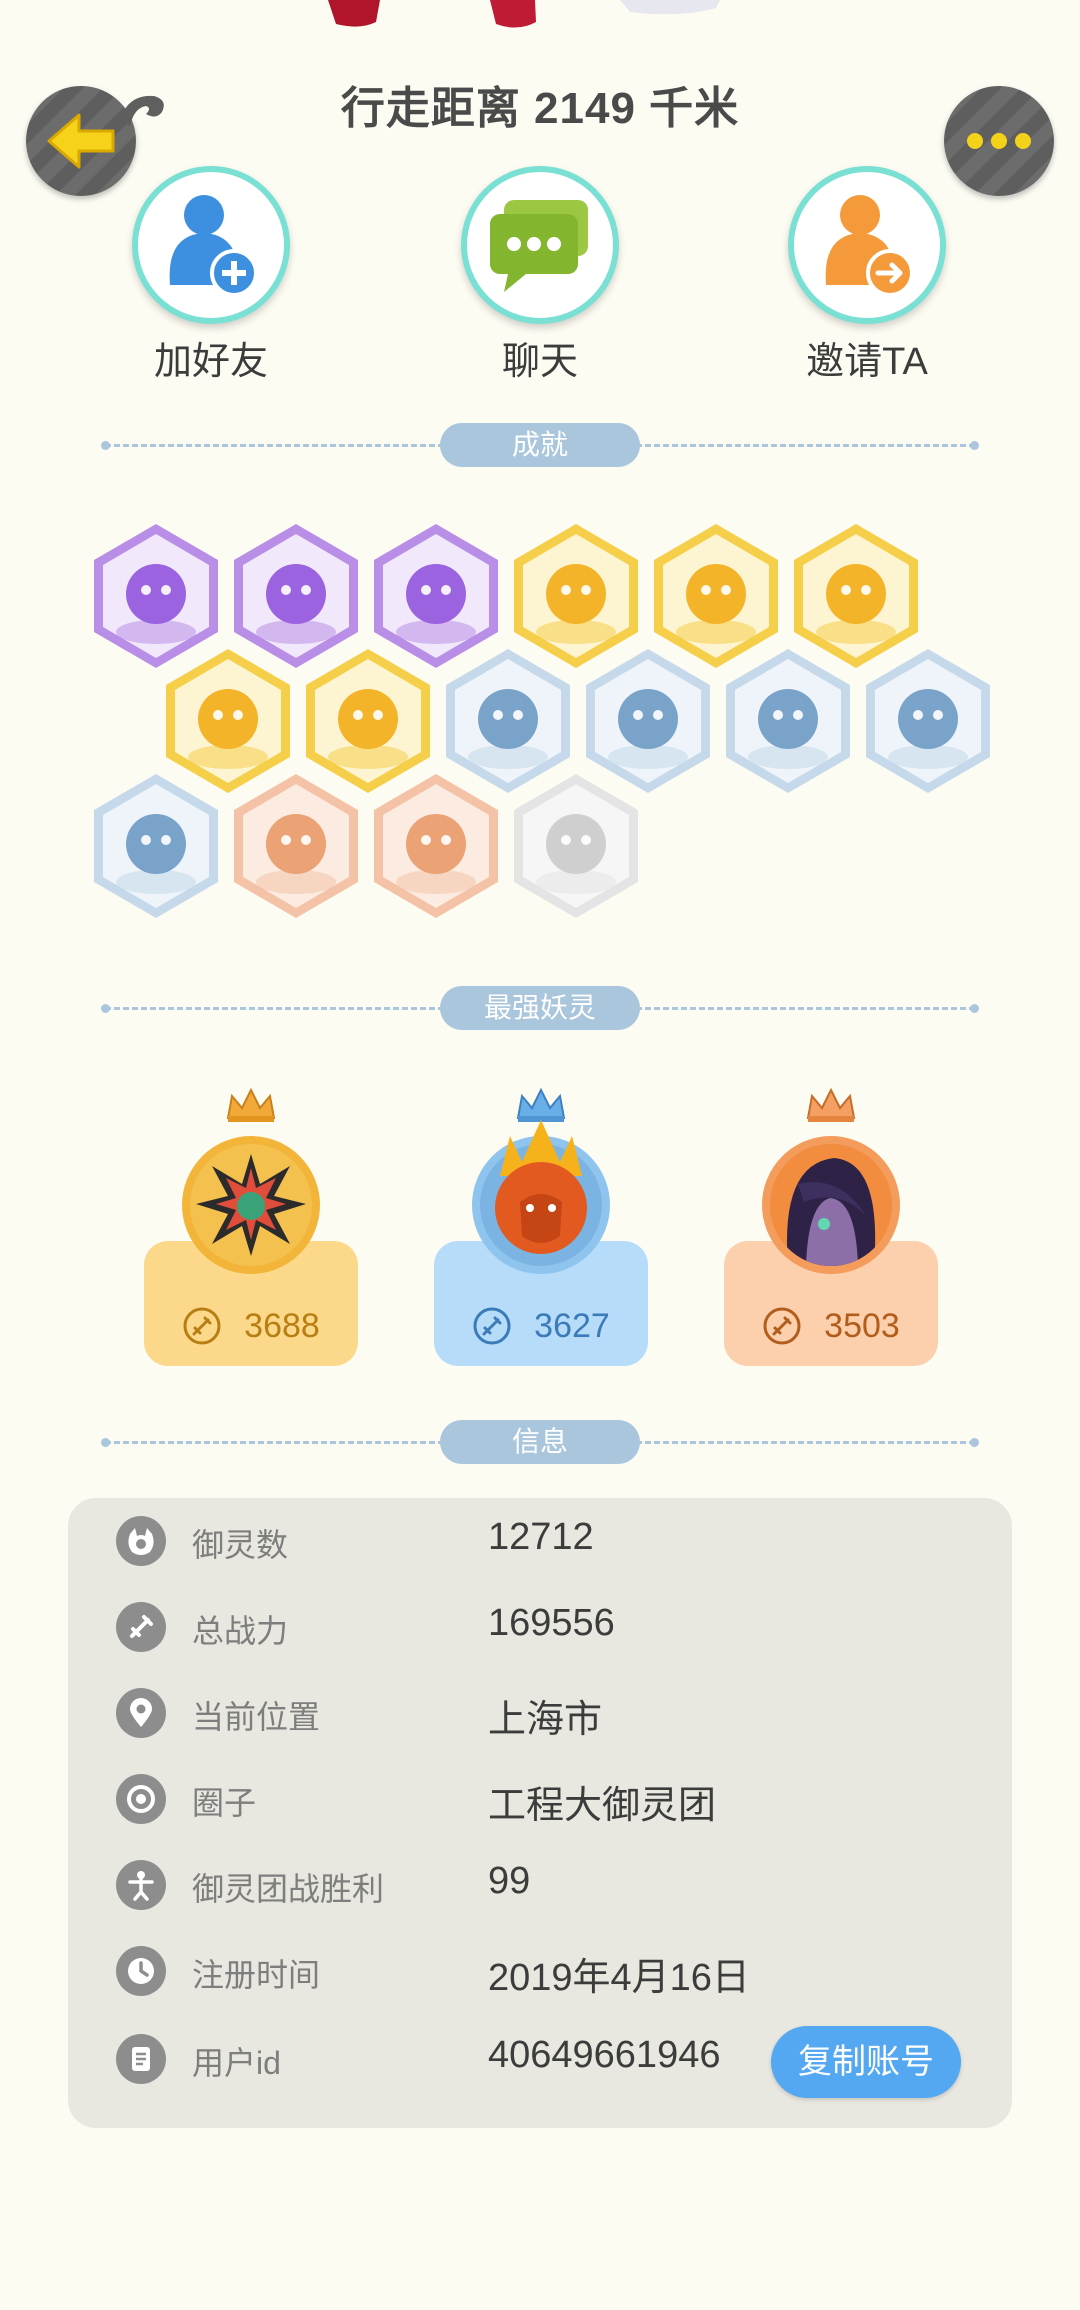  What do you see at coordinates (256, 1975) in the screenshot?
I see `info-key: 注册时间` at bounding box center [256, 1975].